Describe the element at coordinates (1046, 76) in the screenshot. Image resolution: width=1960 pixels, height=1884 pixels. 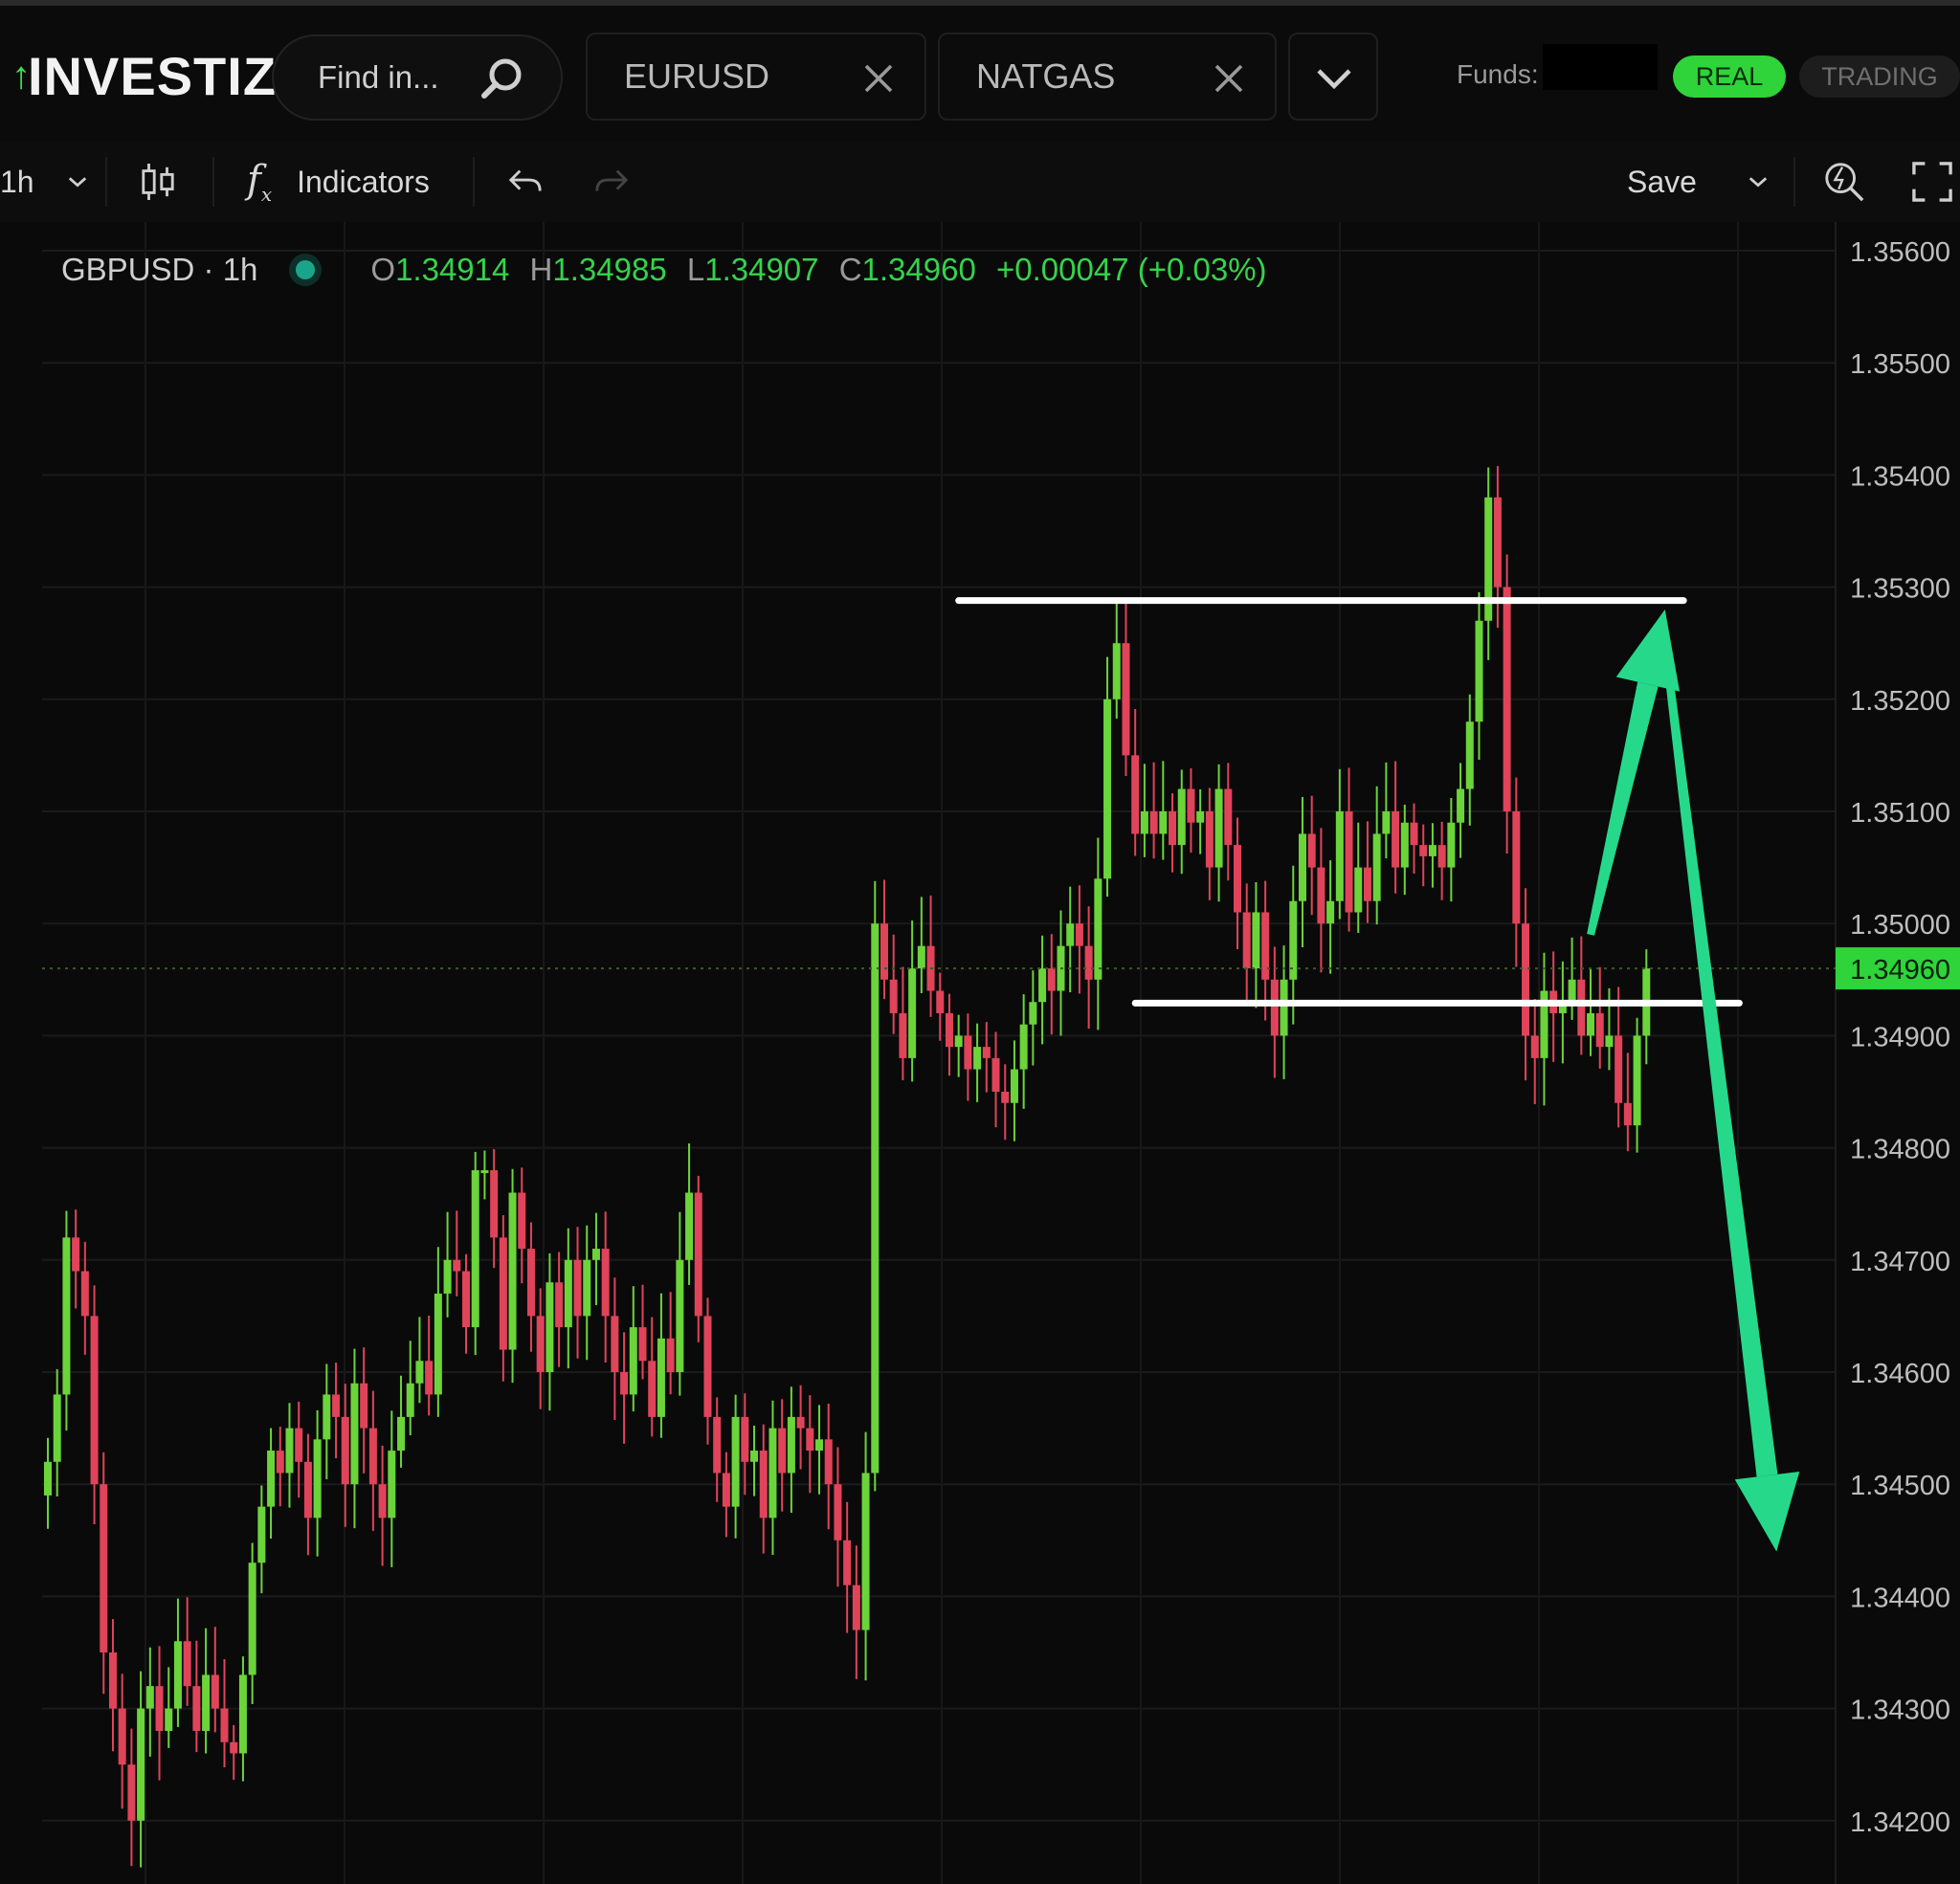
I see `tab-label: NATGAS` at that location.